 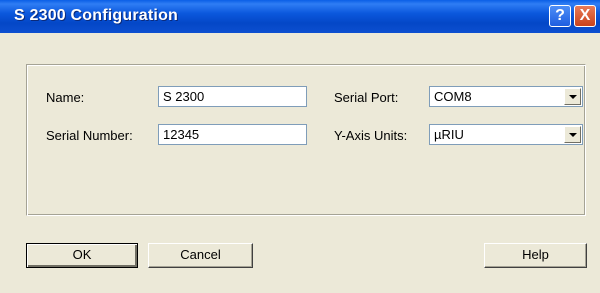 I want to click on title-bar: S 2300 Configuration ? X, so click(x=300, y=16).